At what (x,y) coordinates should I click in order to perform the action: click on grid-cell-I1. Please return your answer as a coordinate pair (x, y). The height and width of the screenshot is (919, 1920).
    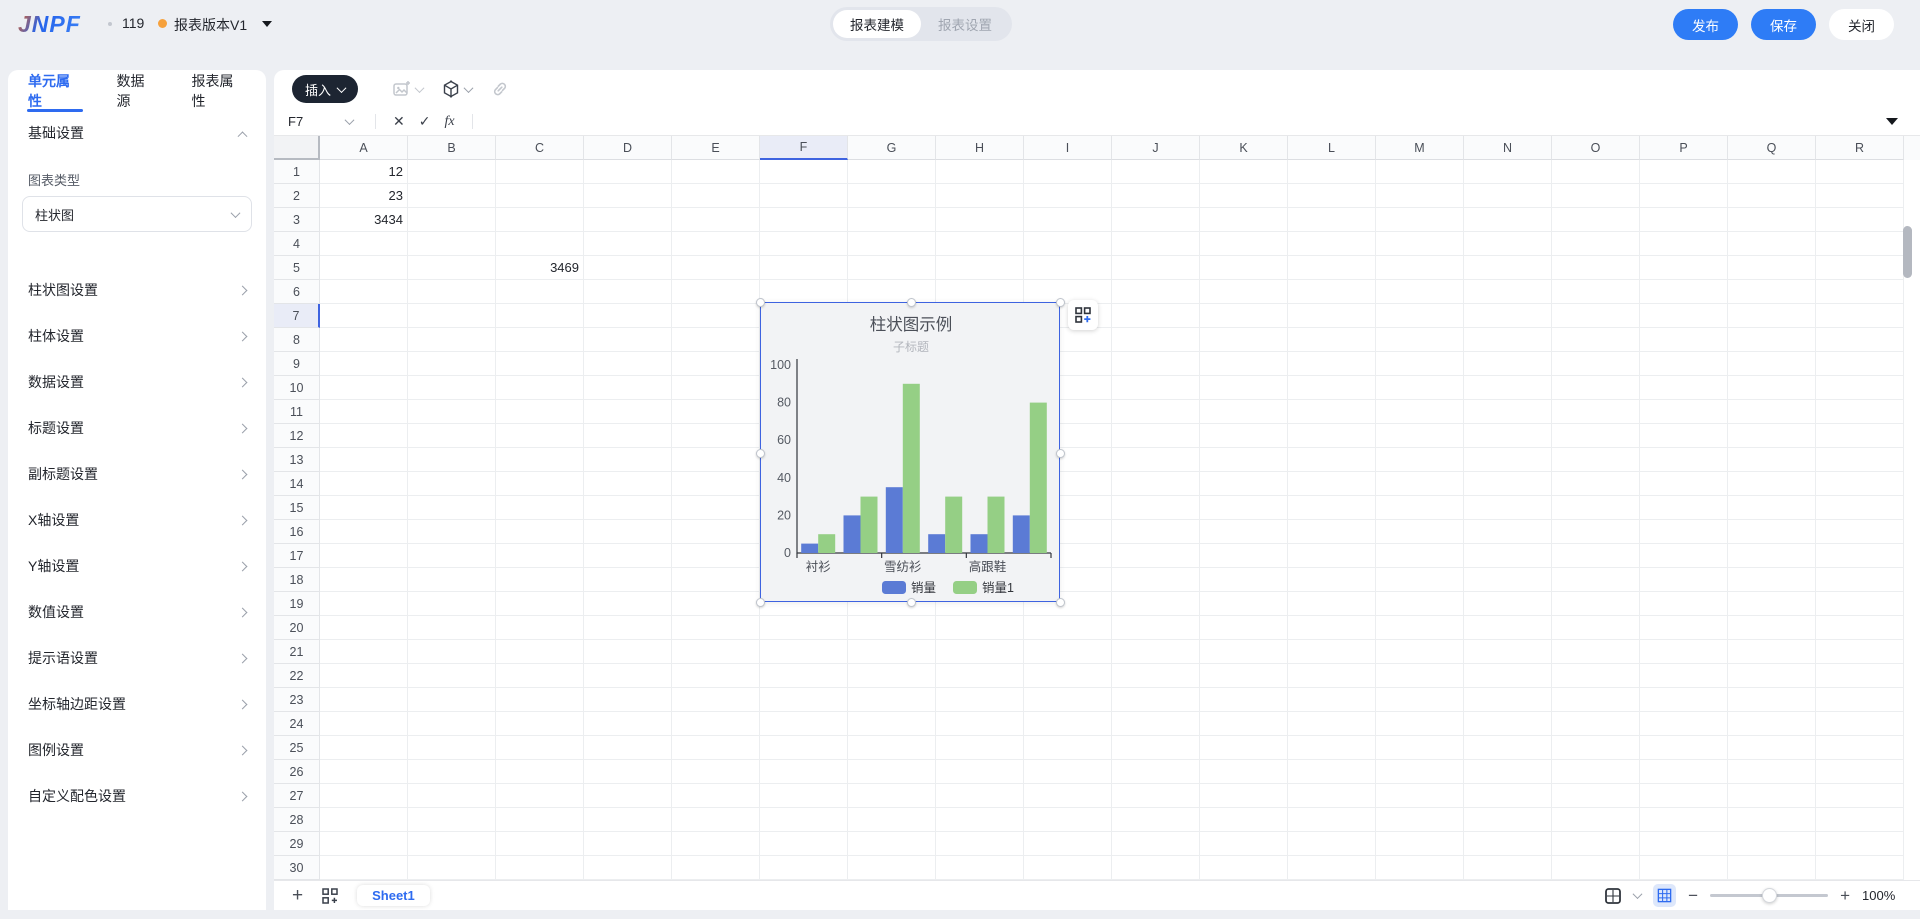
    Looking at the image, I should click on (1068, 172).